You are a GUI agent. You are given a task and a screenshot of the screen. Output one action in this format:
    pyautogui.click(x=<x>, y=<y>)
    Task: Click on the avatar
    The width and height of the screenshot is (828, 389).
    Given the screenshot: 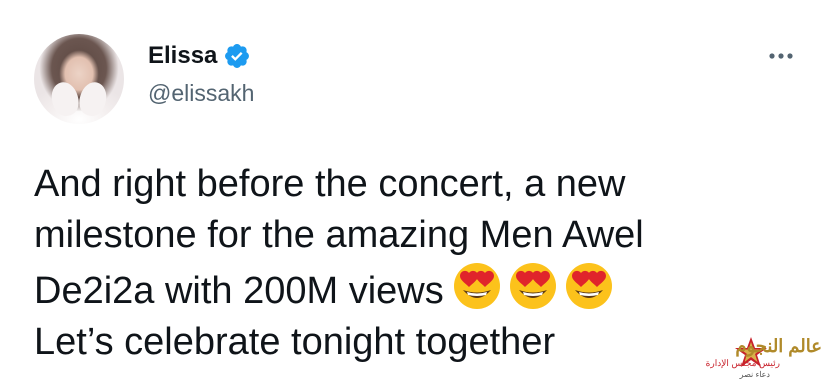 What is the action you would take?
    pyautogui.click(x=79, y=79)
    